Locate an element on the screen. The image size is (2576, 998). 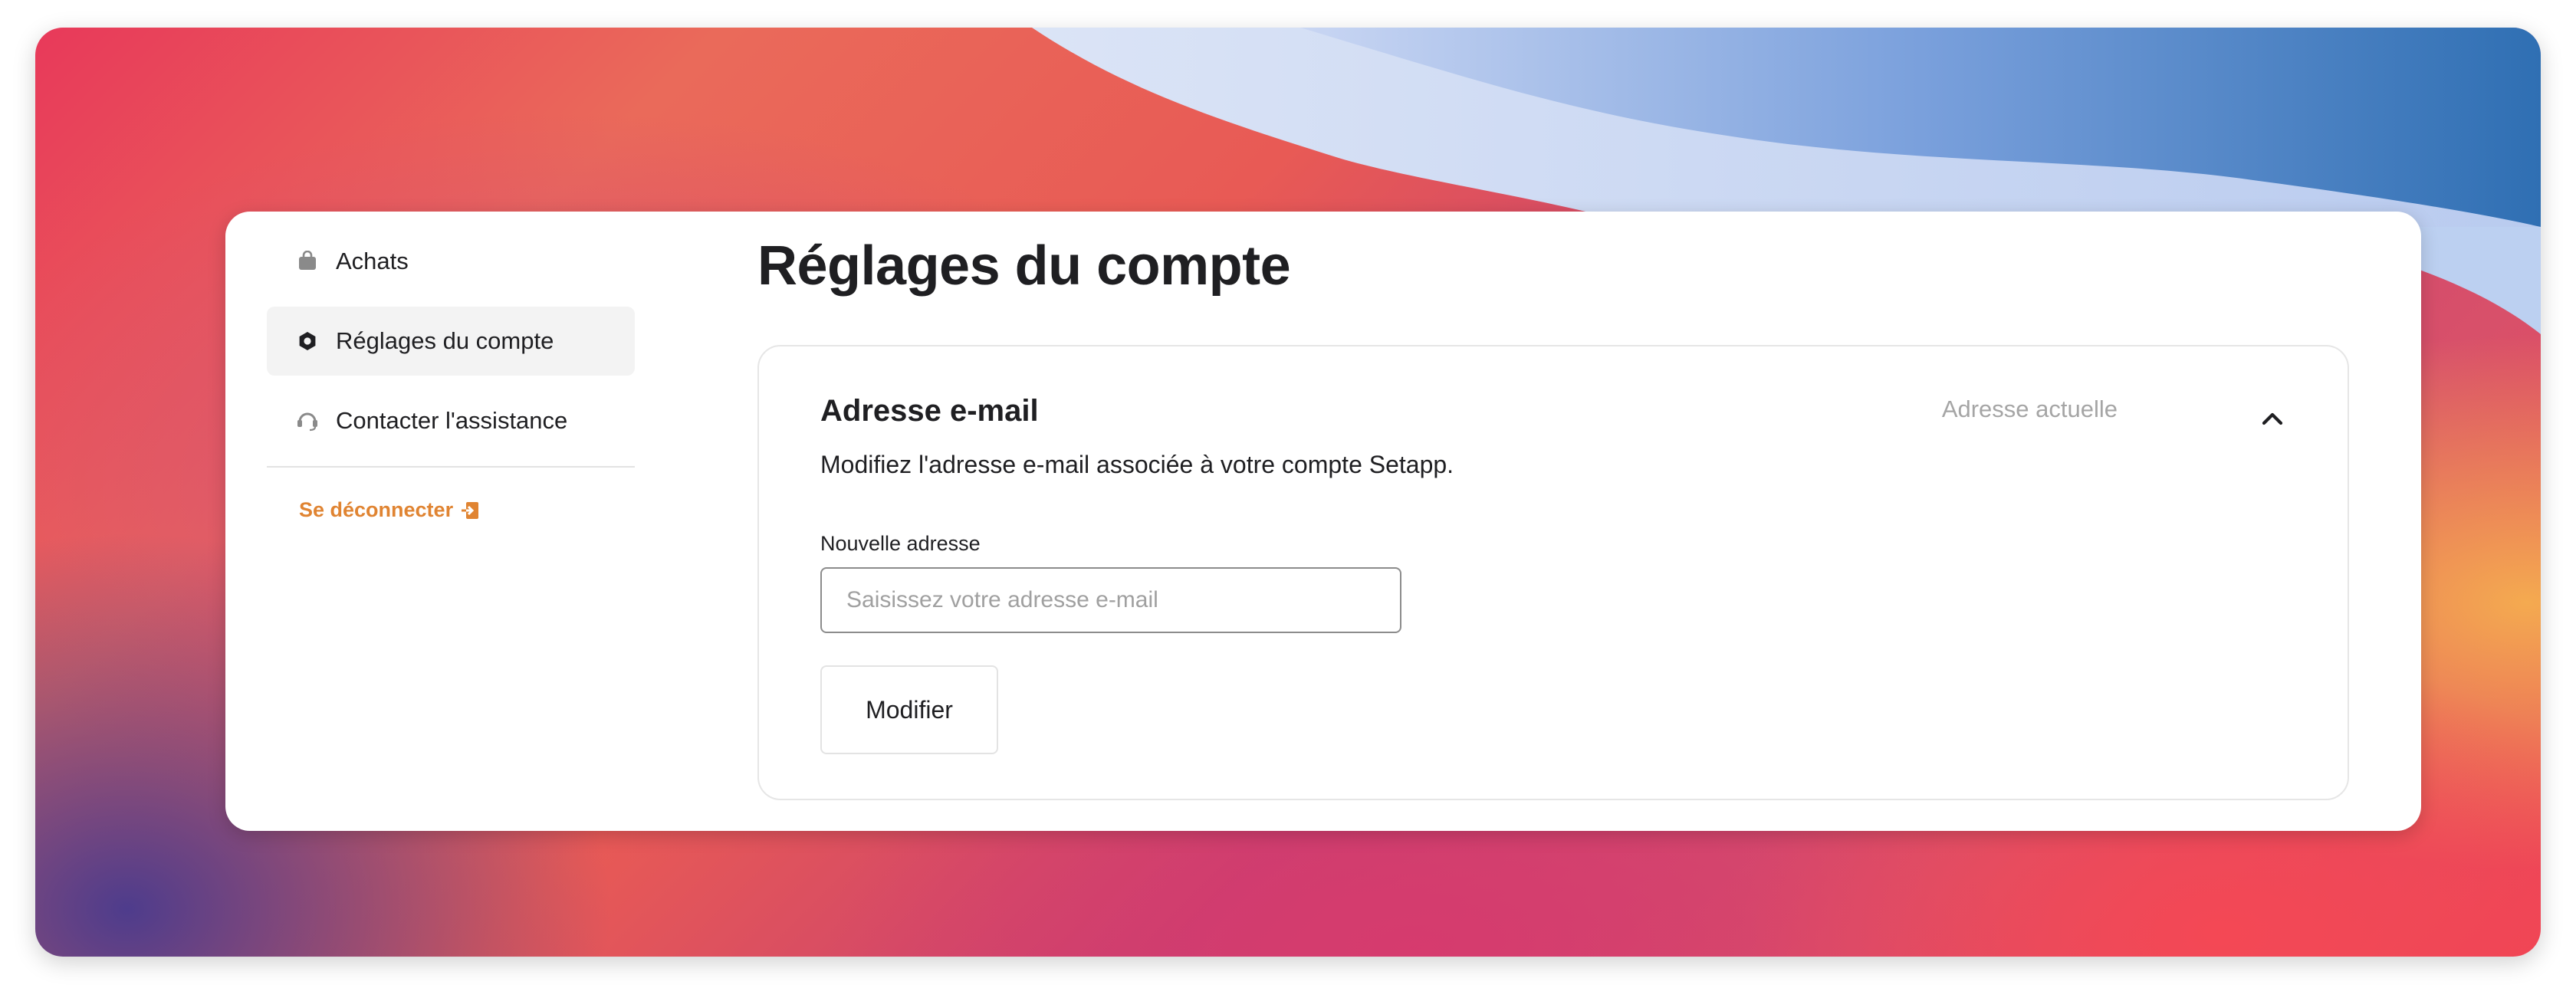
new-email-input is located at coordinates (1110, 600).